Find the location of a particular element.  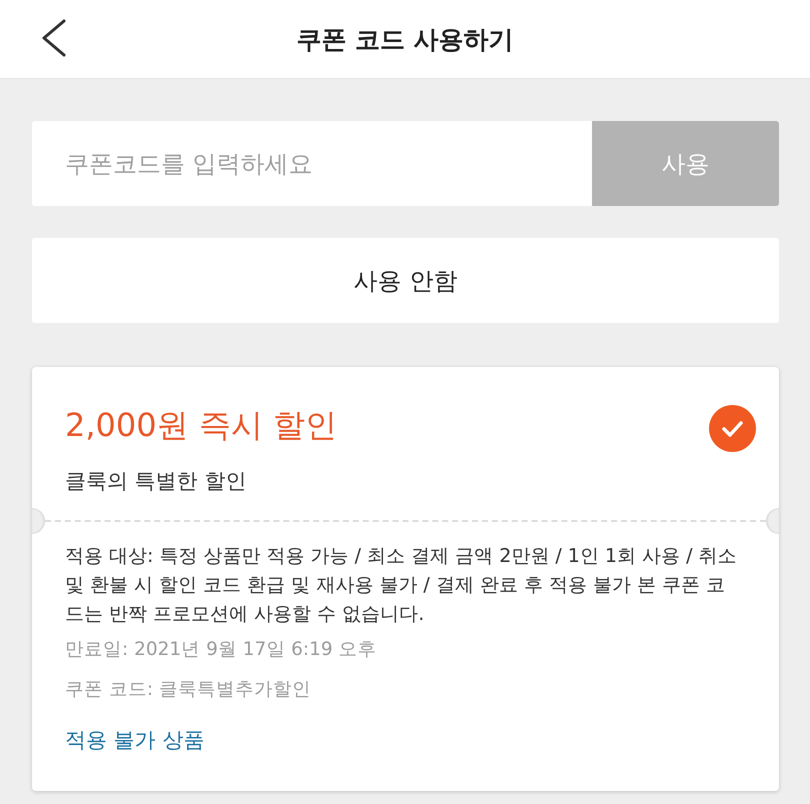

coupon-title: 2,000원 즉시 할인 is located at coordinates (201, 425).